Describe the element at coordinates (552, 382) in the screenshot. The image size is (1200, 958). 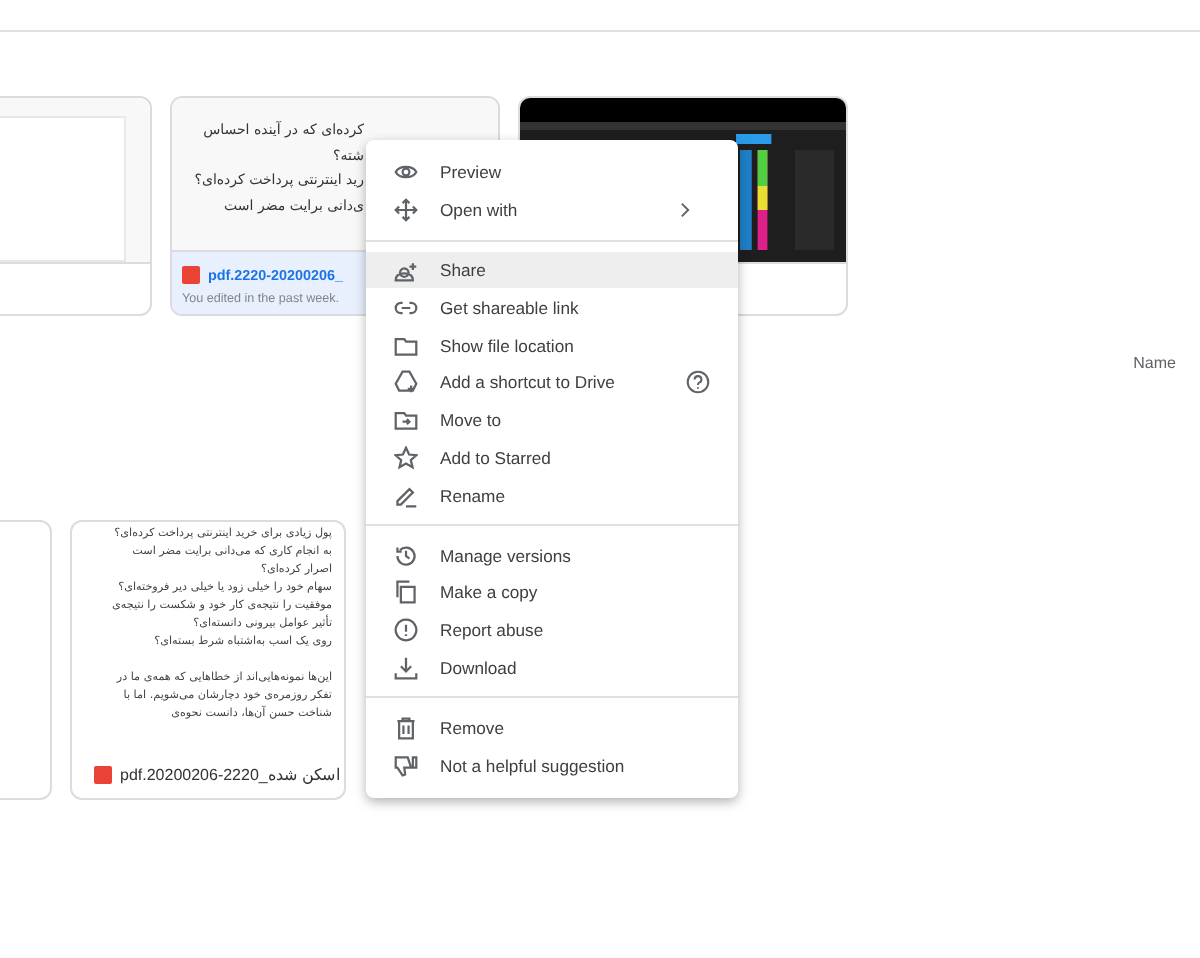
I see `menu-item: Add a shortcut to Drive` at that location.